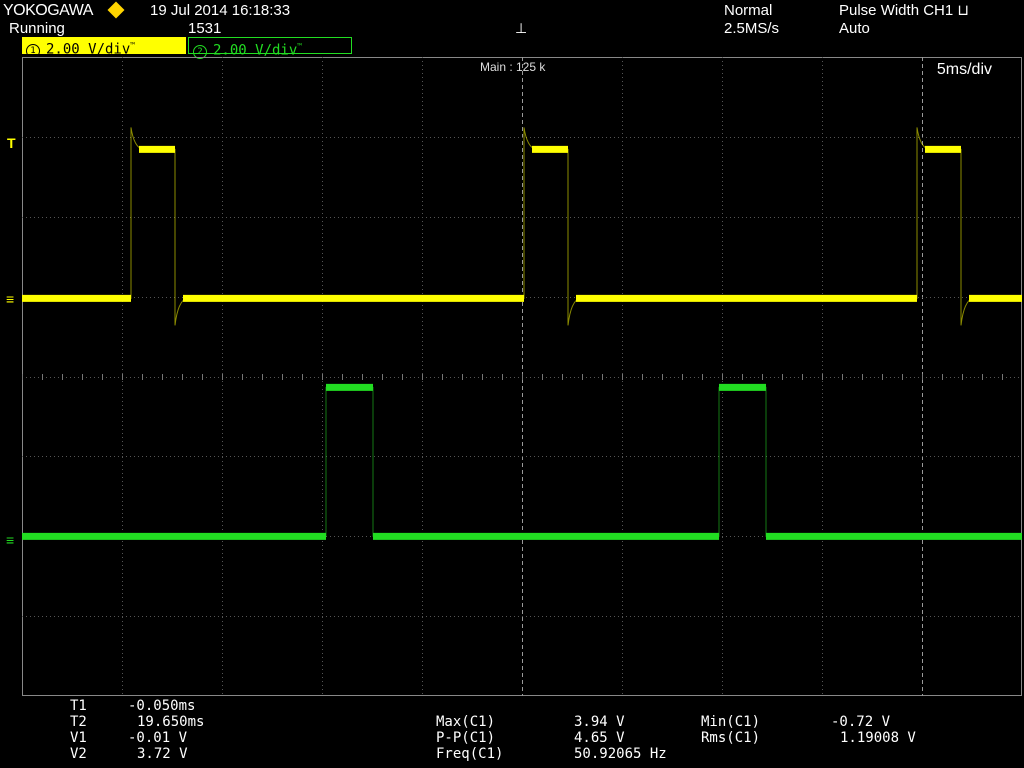 The image size is (1024, 768). Describe the element at coordinates (731, 738) in the screenshot. I see `measure-rms-label: Rms(C1)` at that location.